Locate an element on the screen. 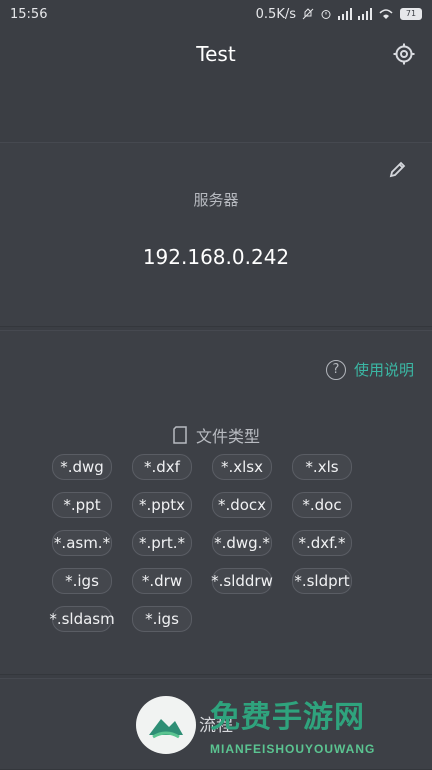  file-type-chip: *.docx is located at coordinates (242, 505).